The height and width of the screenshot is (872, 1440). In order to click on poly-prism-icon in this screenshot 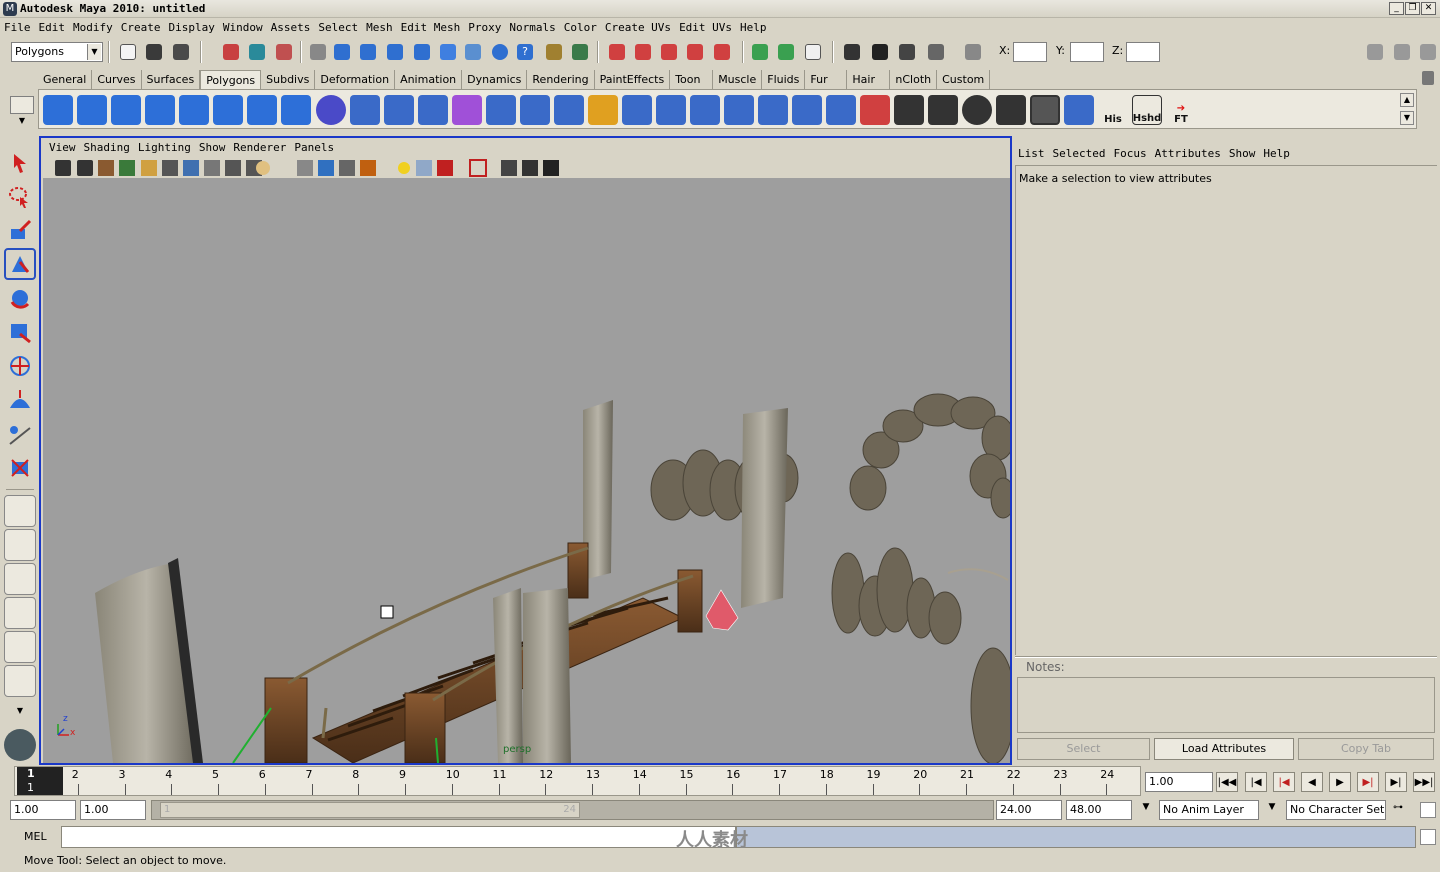, I will do `click(262, 110)`.